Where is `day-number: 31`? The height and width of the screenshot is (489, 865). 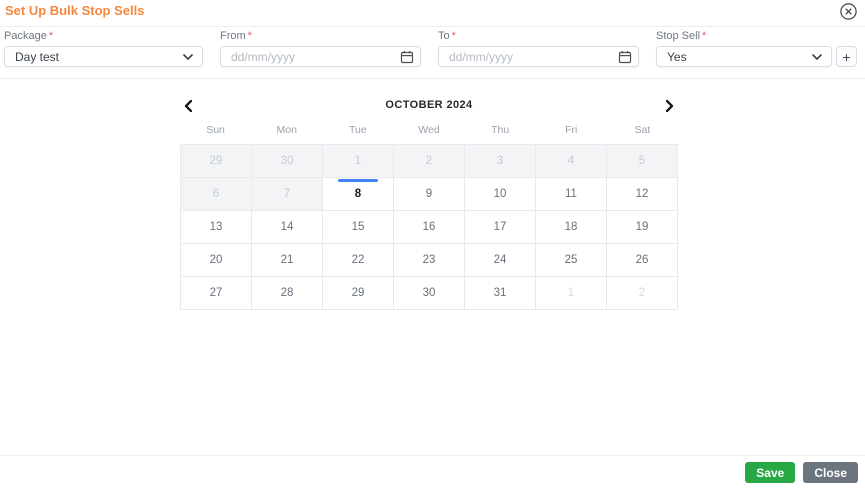 day-number: 31 is located at coordinates (500, 293).